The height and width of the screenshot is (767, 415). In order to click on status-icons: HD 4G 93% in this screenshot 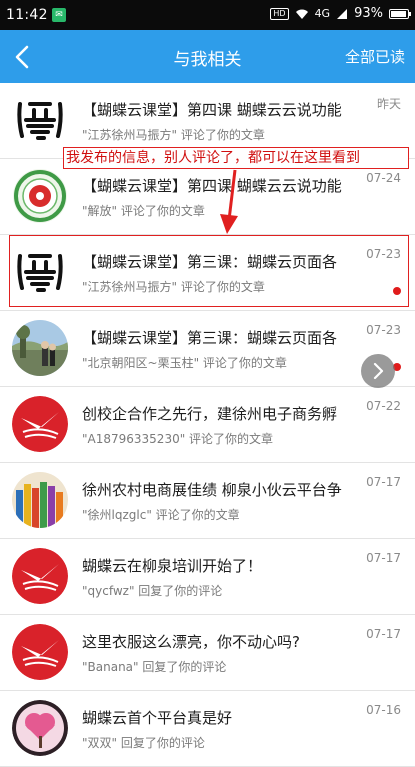, I will do `click(340, 13)`.